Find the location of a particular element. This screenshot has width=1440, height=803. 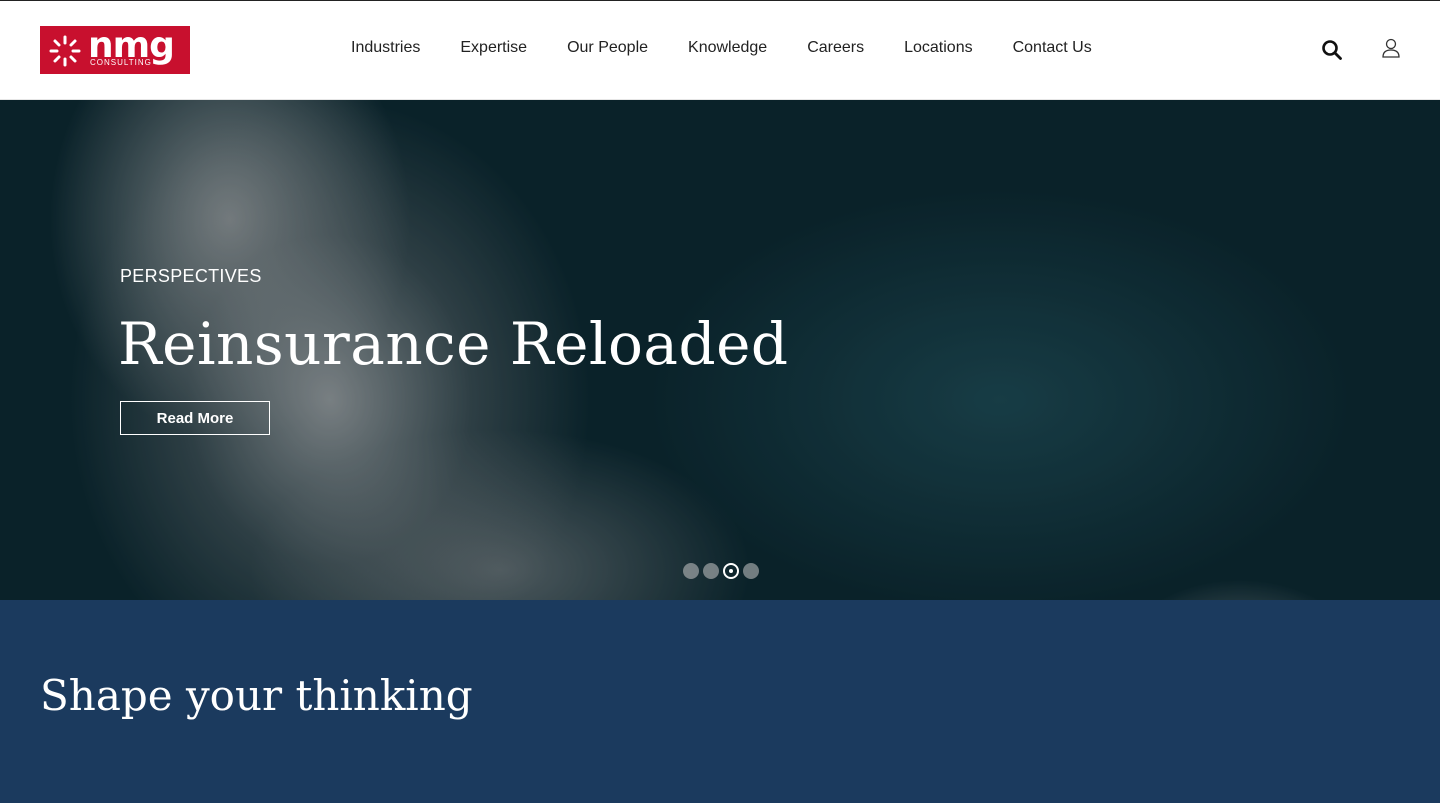

hero-title: Reinsurance Reloaded is located at coordinates (453, 344).